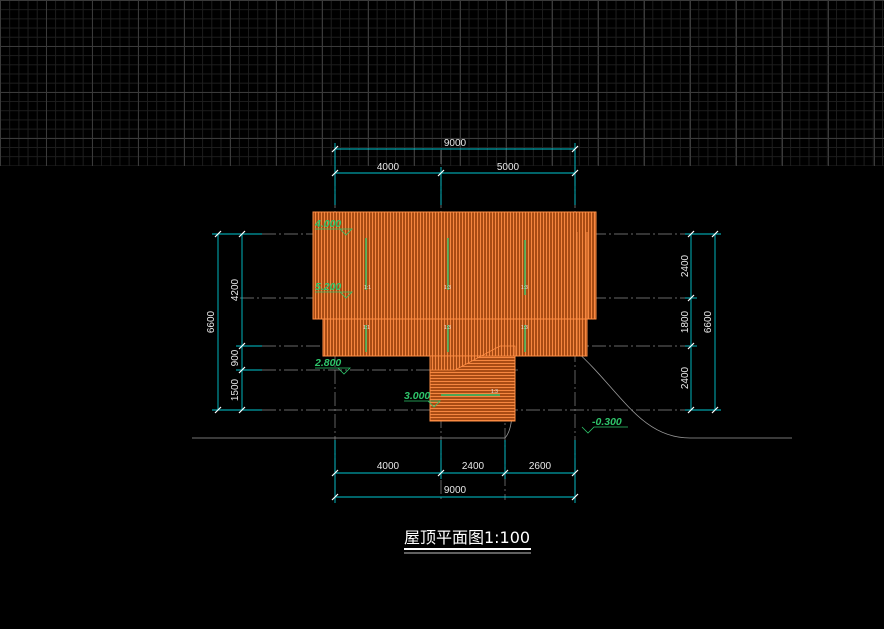  Describe the element at coordinates (388, 167) in the screenshot. I see `top-dimension-segment: 4000` at that location.